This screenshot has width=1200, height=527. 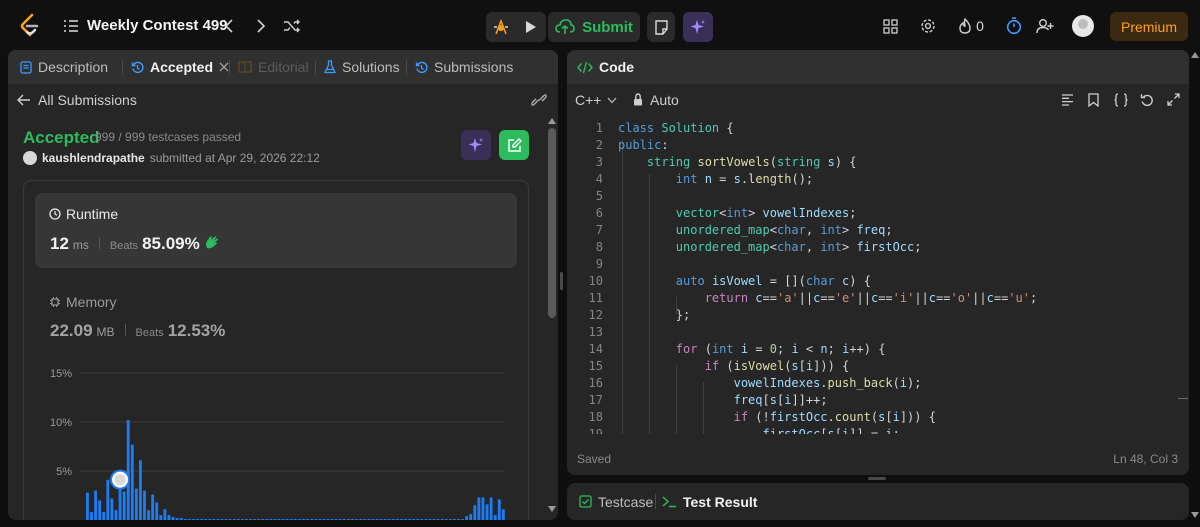 What do you see at coordinates (616, 501) in the screenshot?
I see `tab-testcase: Testcase` at bounding box center [616, 501].